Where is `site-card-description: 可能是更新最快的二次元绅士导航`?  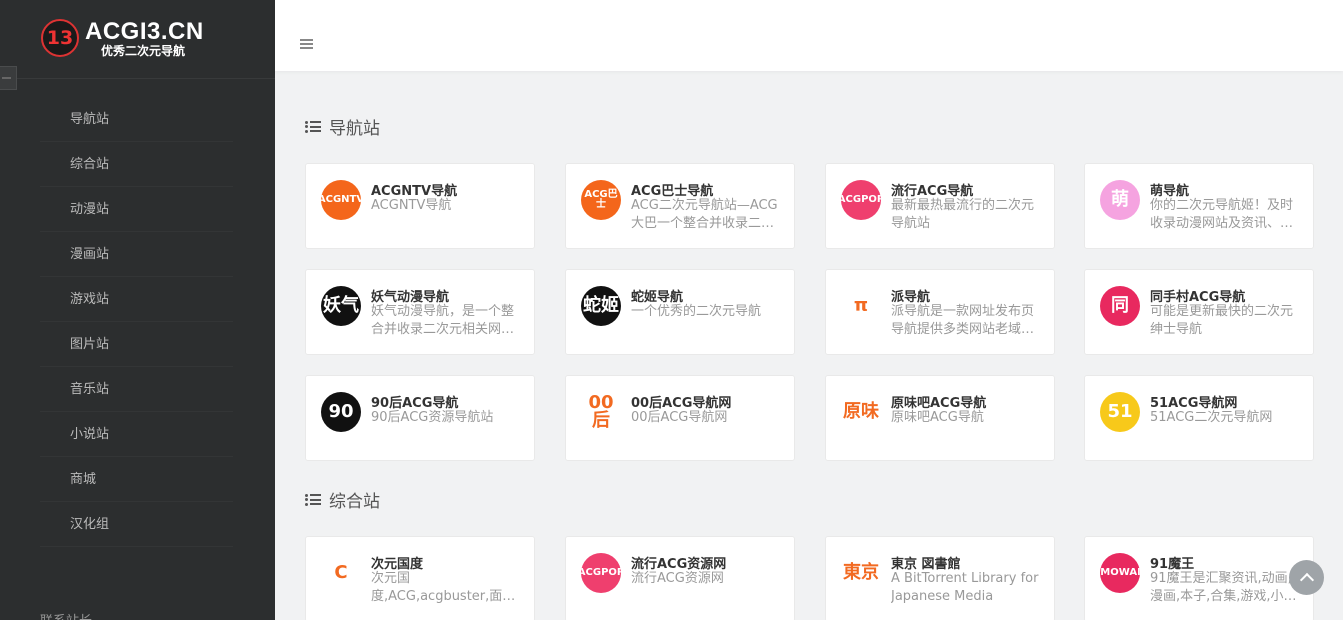
site-card-description: 可能是更新最快的二次元绅士导航 is located at coordinates (1222, 320).